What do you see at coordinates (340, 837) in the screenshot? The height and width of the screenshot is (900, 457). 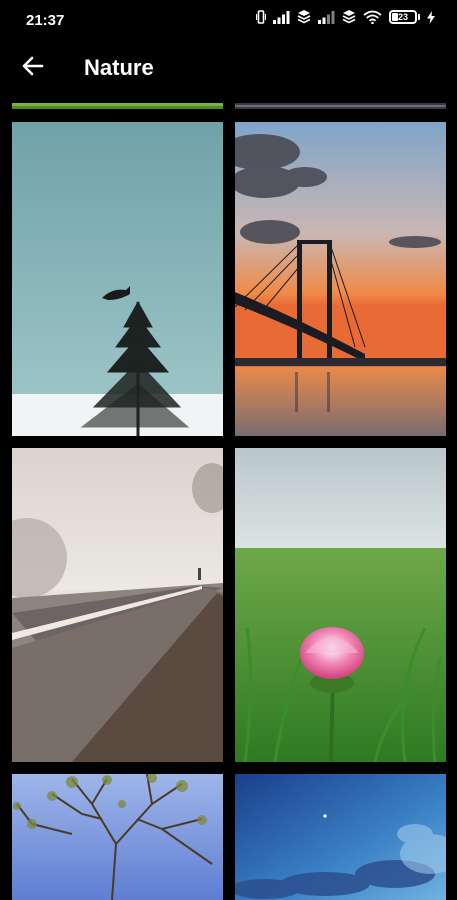 I see `gallery-image-blue-sky` at bounding box center [340, 837].